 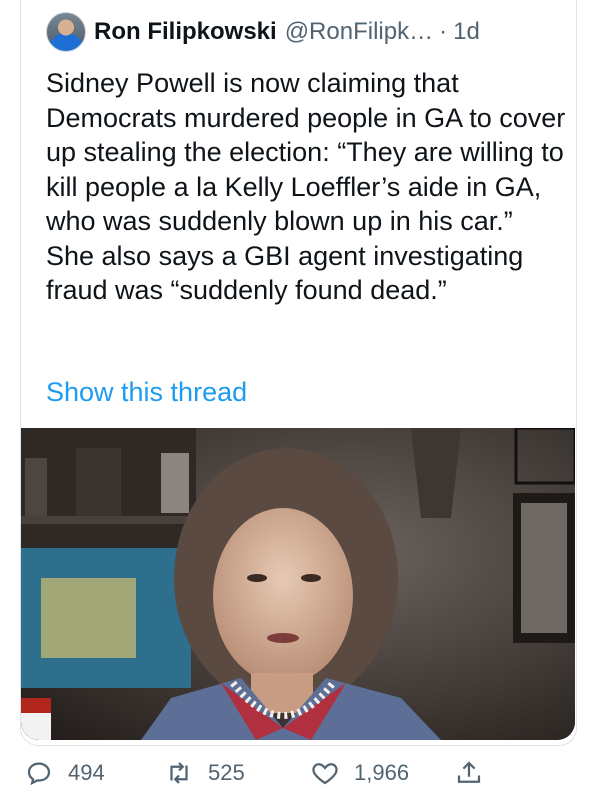 I want to click on like-icon, so click(x=325, y=774).